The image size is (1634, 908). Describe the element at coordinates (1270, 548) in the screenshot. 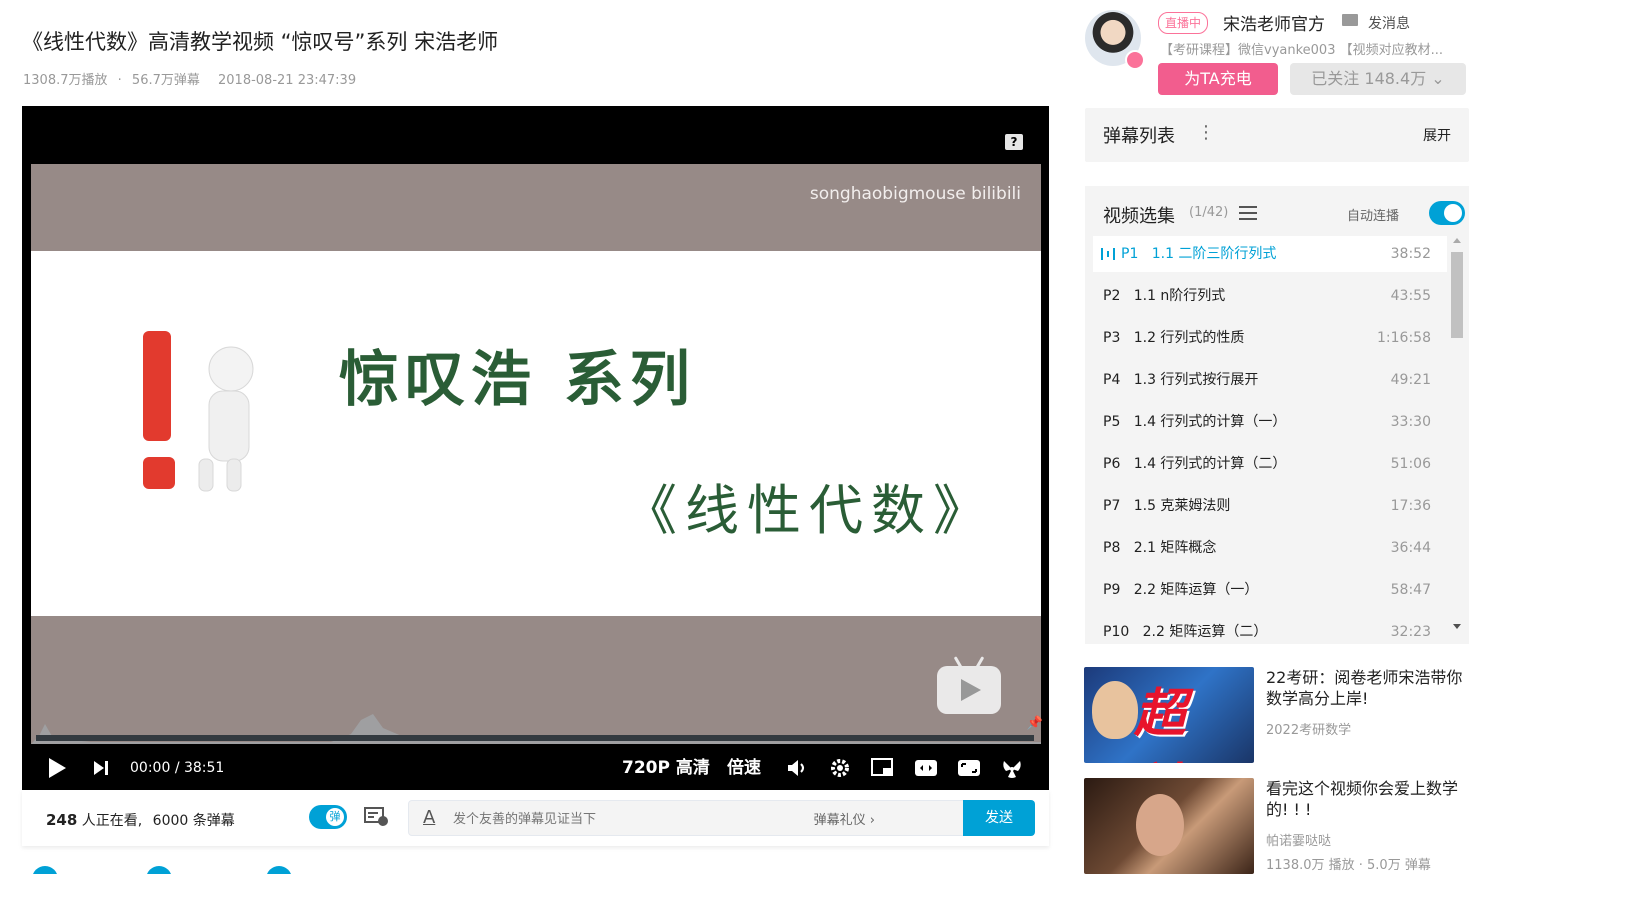

I see `episode-item: P8 2.1 矩阵概念 36:44` at that location.